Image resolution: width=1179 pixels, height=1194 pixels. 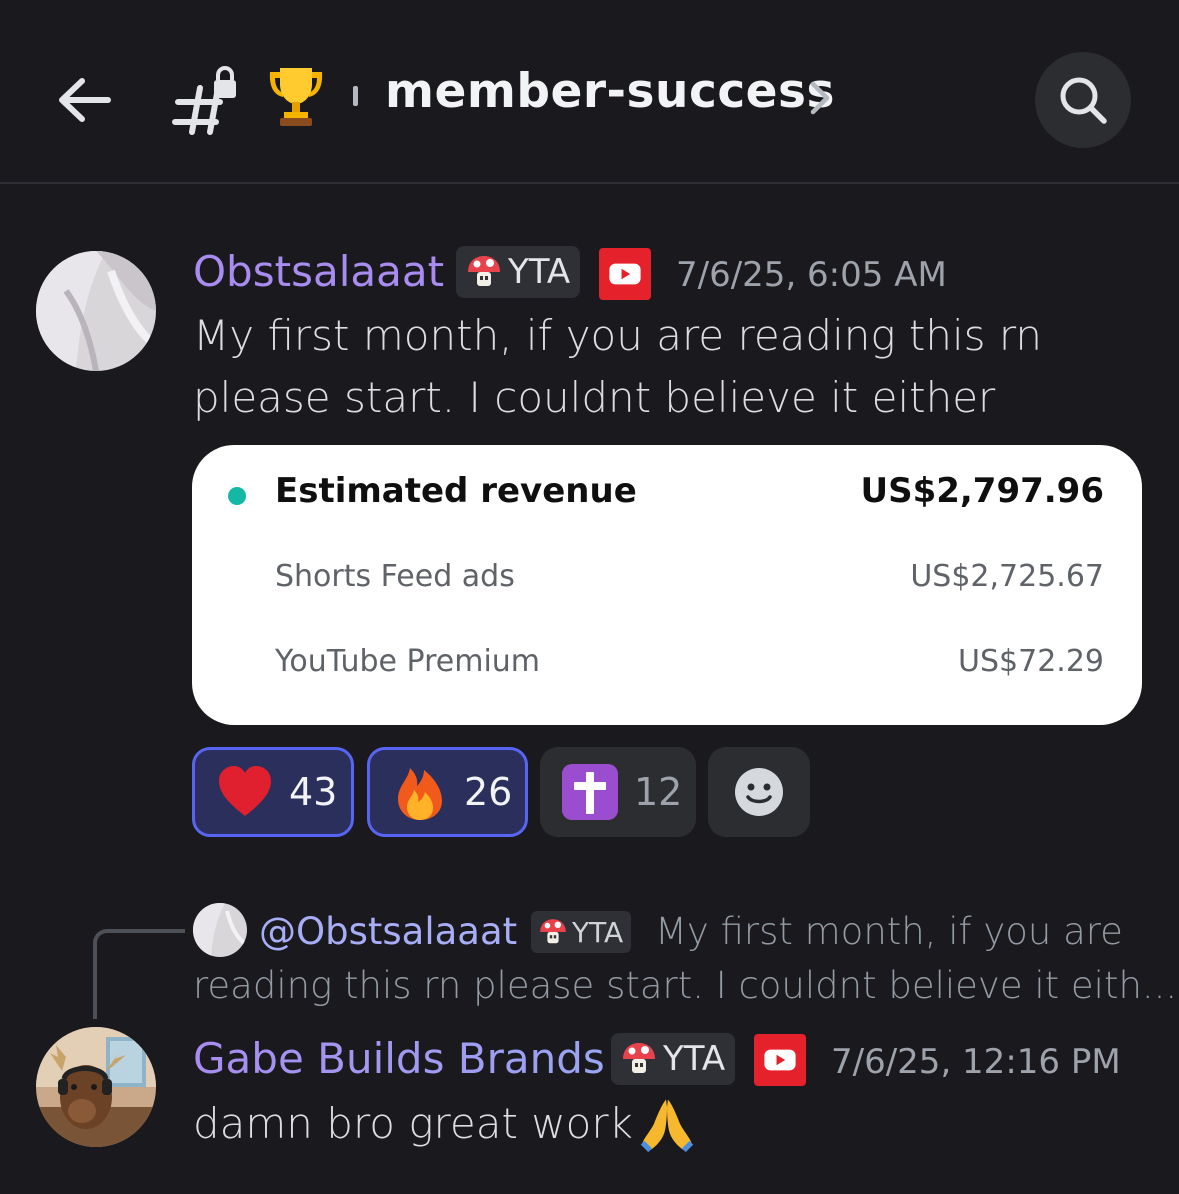 What do you see at coordinates (811, 275) in the screenshot?
I see `timestamp: 7/6/25, 6:05 AM` at bounding box center [811, 275].